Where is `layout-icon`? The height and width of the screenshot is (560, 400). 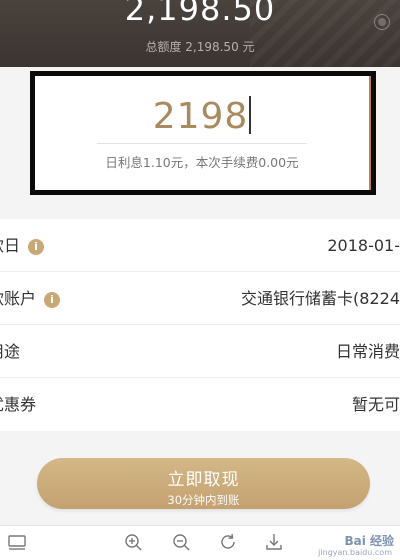 layout-icon is located at coordinates (17, 542).